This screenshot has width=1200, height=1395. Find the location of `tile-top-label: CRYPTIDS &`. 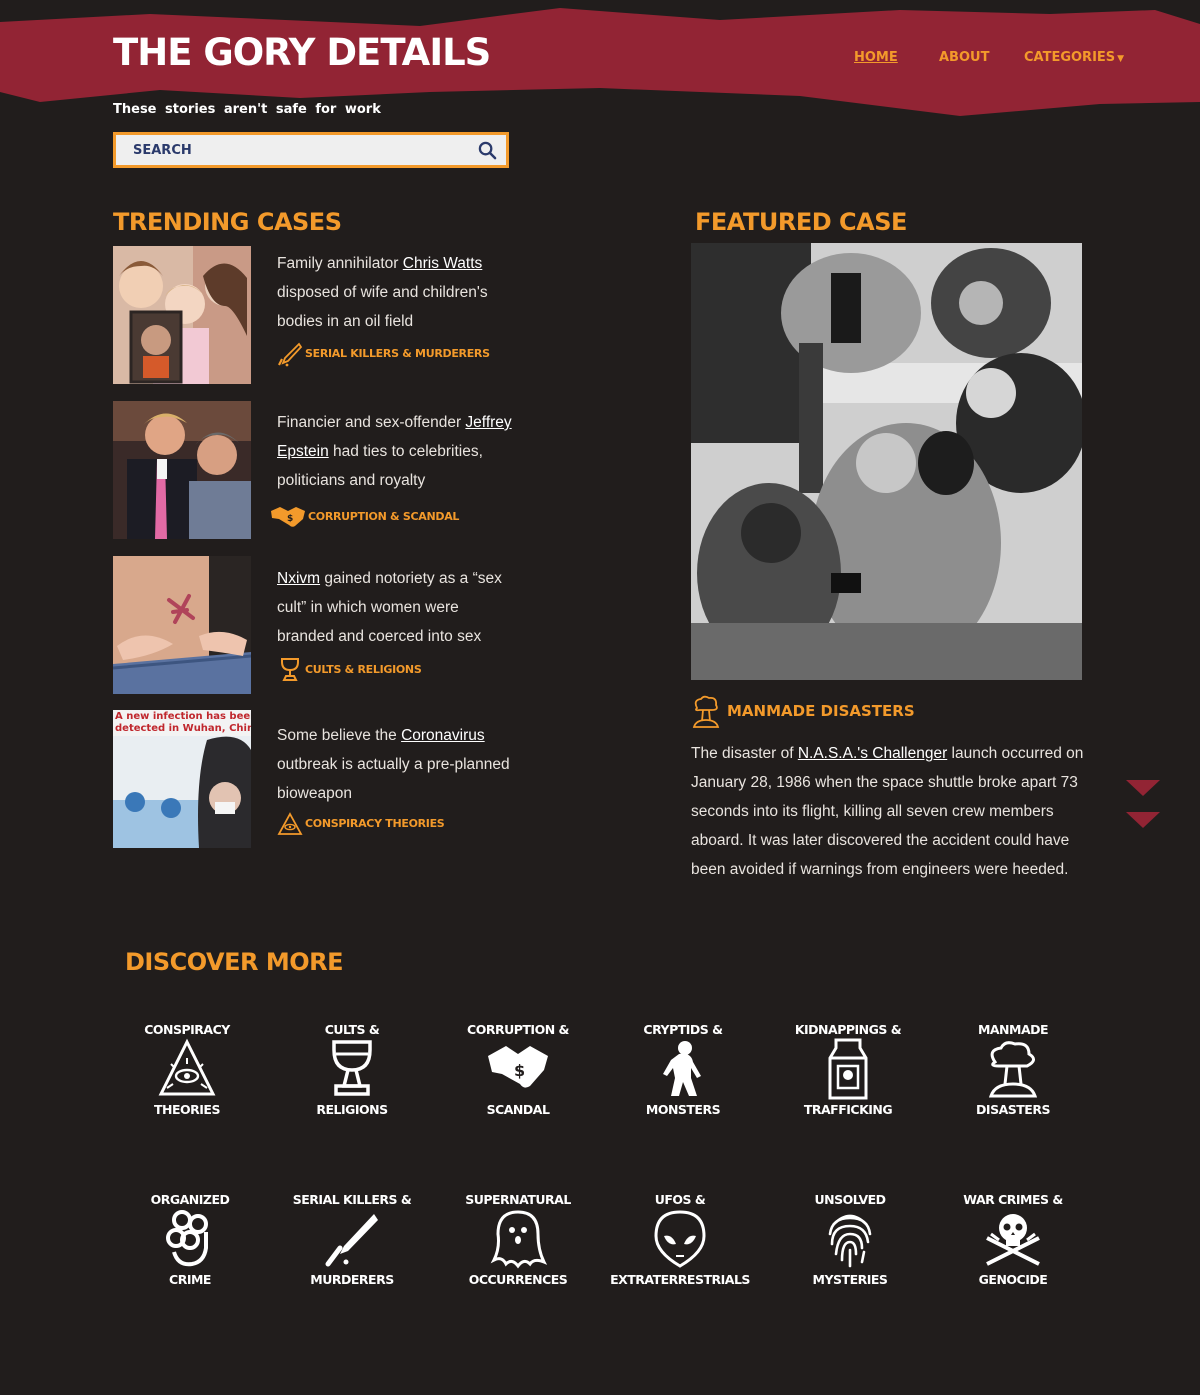

tile-top-label: CRYPTIDS & is located at coordinates (683, 1029).